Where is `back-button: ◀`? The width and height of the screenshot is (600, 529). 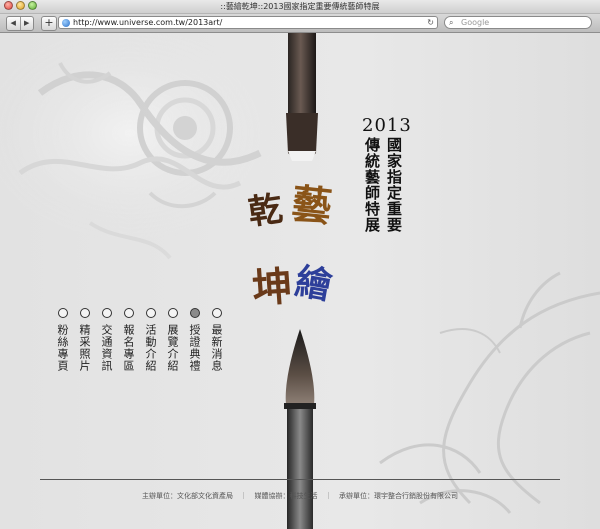 back-button: ◀ is located at coordinates (13, 23).